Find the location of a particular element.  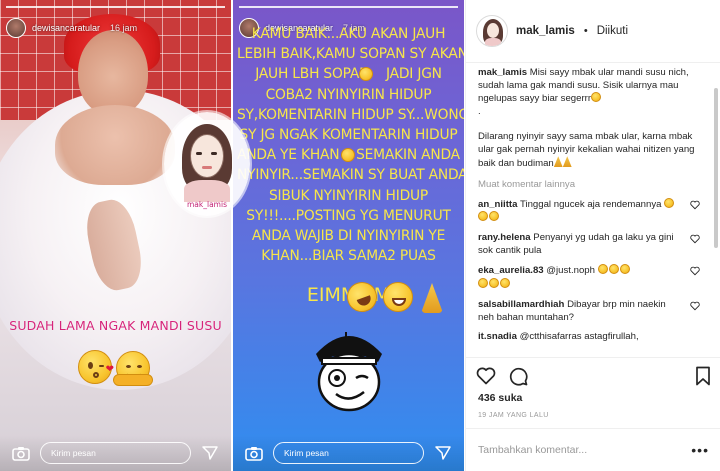

photo-face is located at coordinates (113, 72).